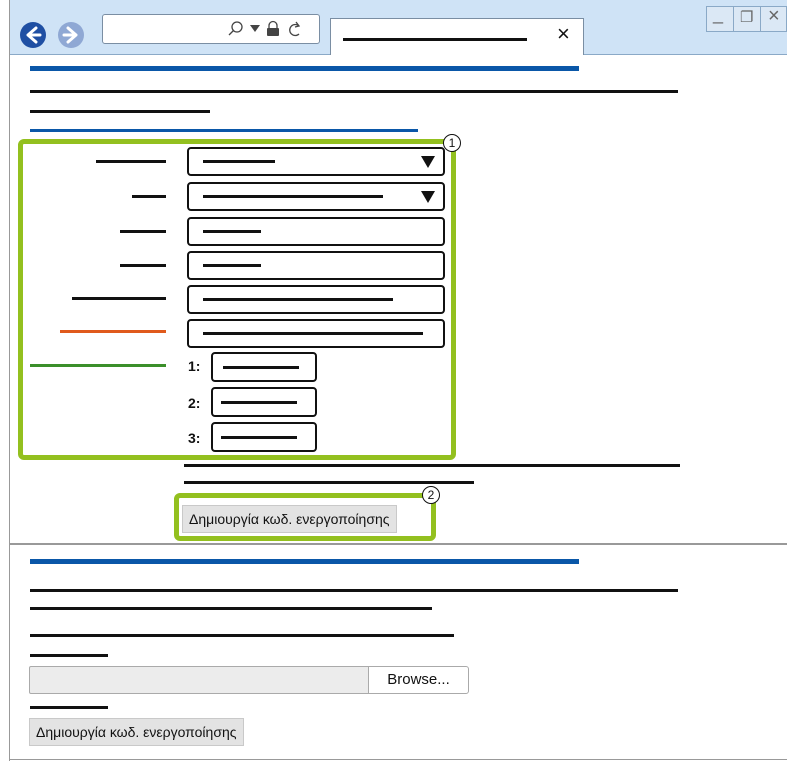 The image size is (787, 761). What do you see at coordinates (194, 366) in the screenshot?
I see `sub-label-1: 1:` at bounding box center [194, 366].